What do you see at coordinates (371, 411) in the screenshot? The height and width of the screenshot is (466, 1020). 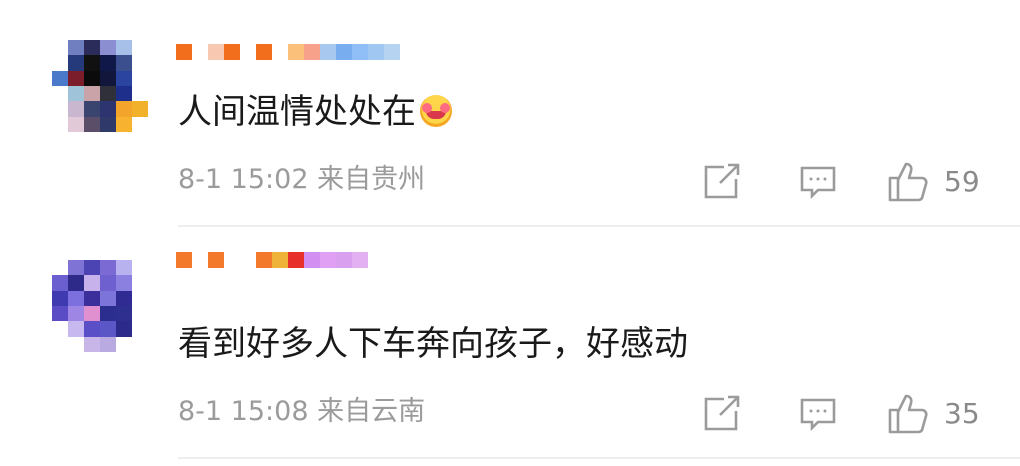 I see `comment-location: 来自云南` at bounding box center [371, 411].